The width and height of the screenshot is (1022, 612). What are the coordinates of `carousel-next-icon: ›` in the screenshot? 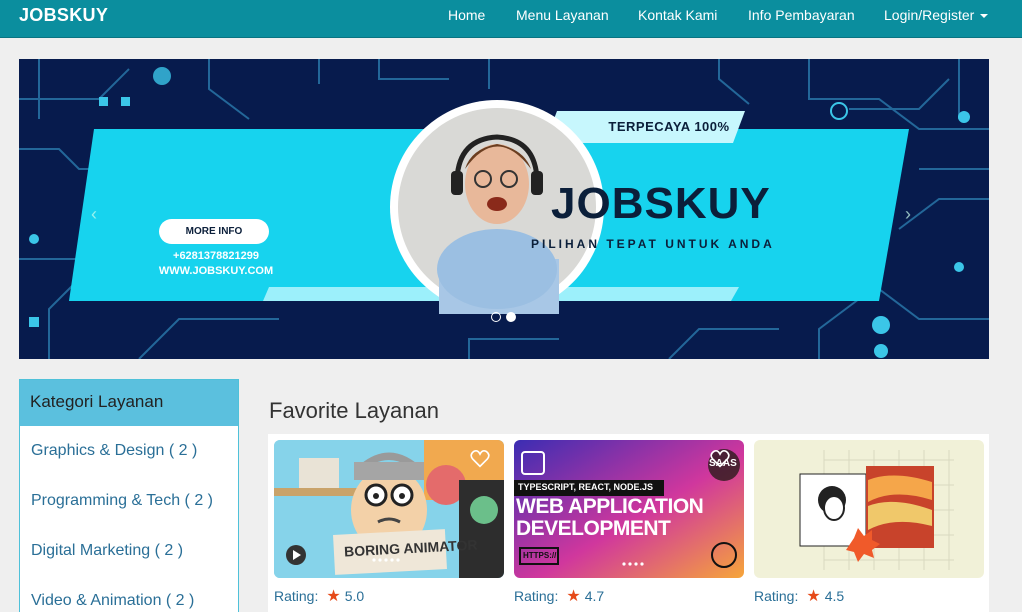 It's located at (908, 214).